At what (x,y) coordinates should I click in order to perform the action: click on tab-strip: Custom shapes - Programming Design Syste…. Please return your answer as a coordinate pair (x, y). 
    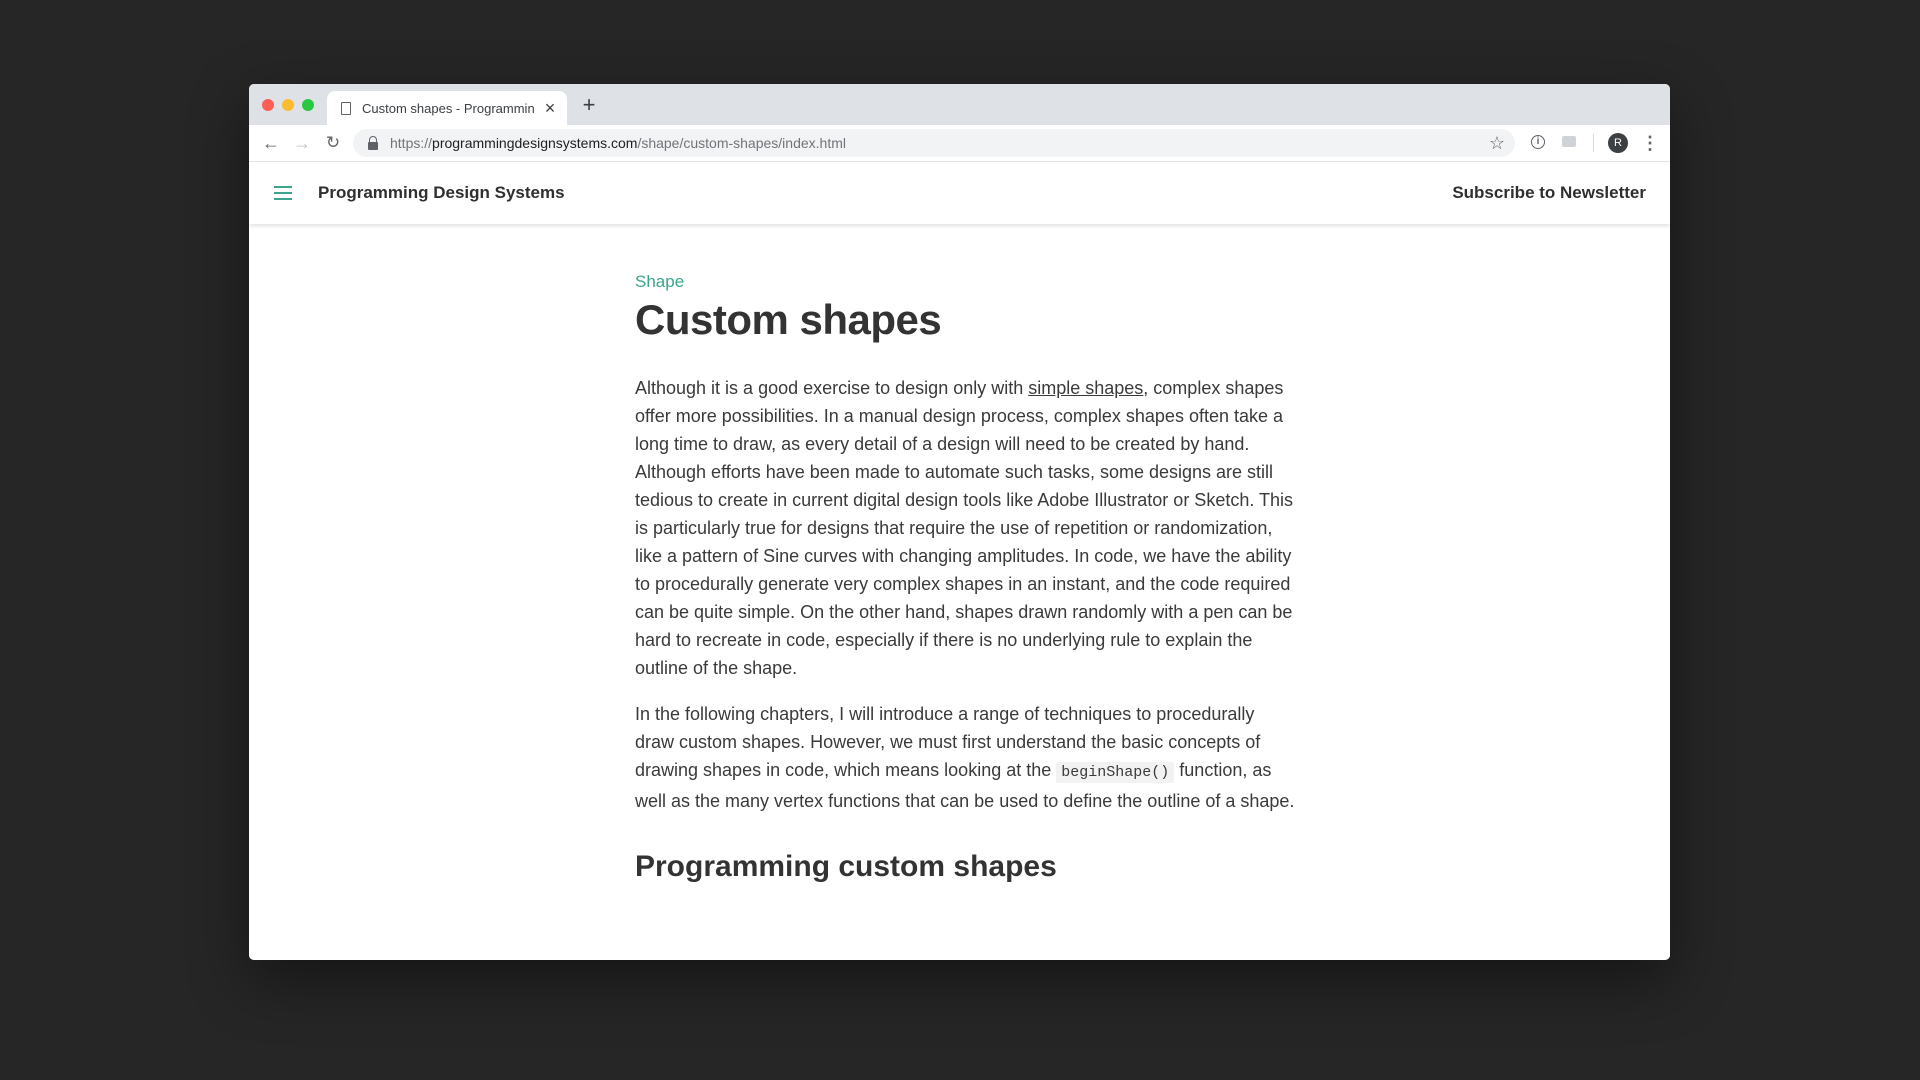
    Looking at the image, I should click on (959, 104).